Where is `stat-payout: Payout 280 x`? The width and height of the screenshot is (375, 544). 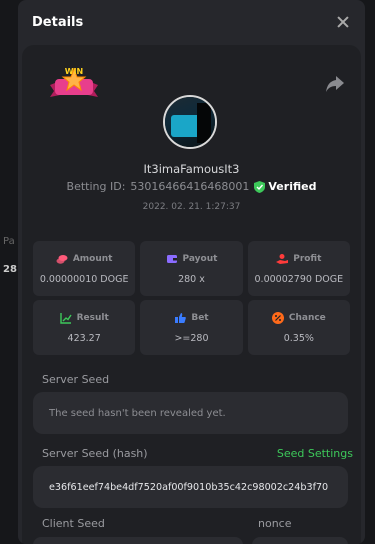
stat-payout: Payout 280 x is located at coordinates (191, 268).